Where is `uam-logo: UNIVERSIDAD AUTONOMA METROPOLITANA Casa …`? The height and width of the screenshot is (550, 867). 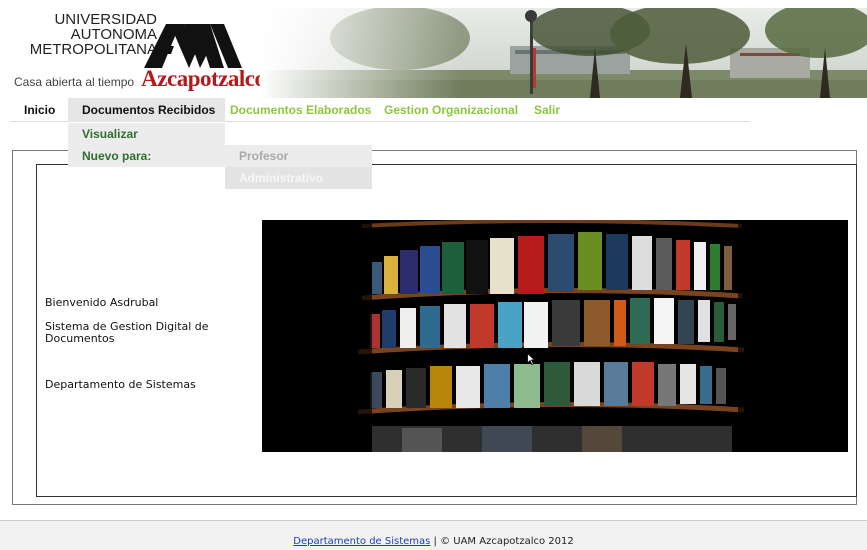 uam-logo: UNIVERSIDAD AUTONOMA METROPOLITANA Casa … is located at coordinates (138, 53).